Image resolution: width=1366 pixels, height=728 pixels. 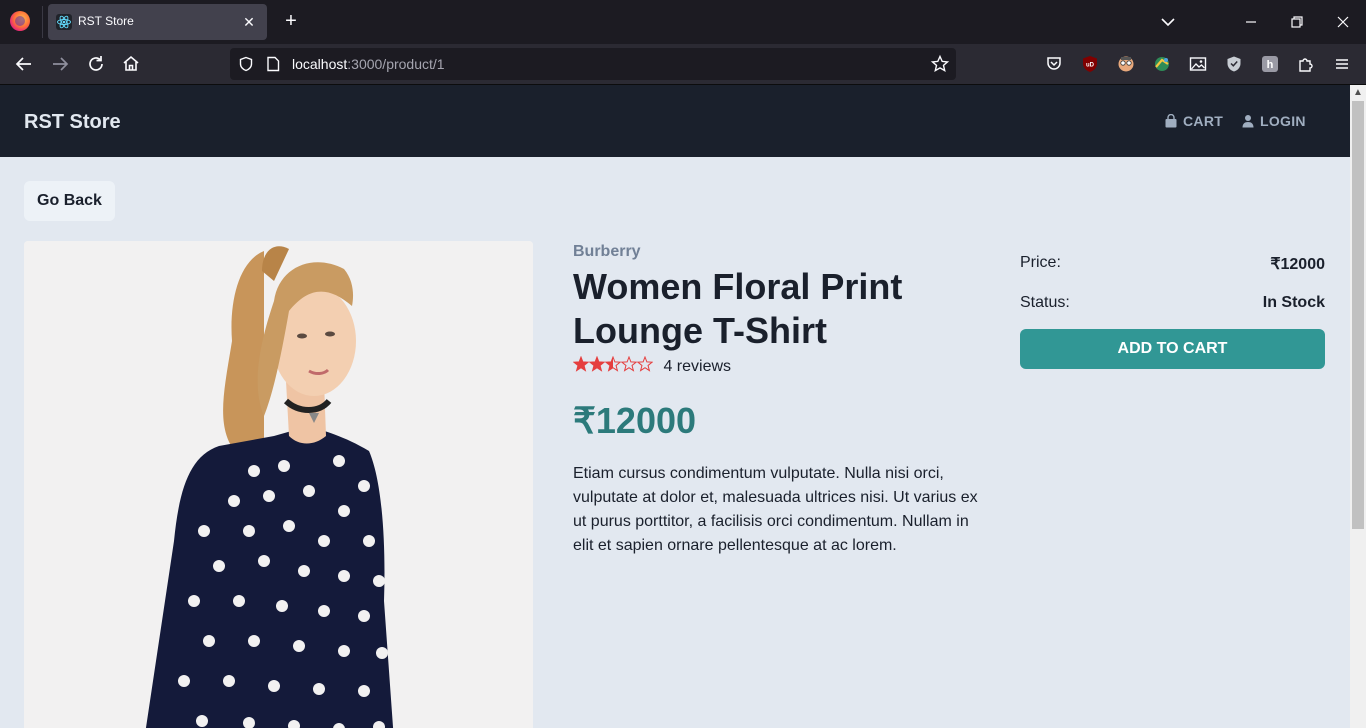 What do you see at coordinates (64, 22) in the screenshot?
I see `react-icon` at bounding box center [64, 22].